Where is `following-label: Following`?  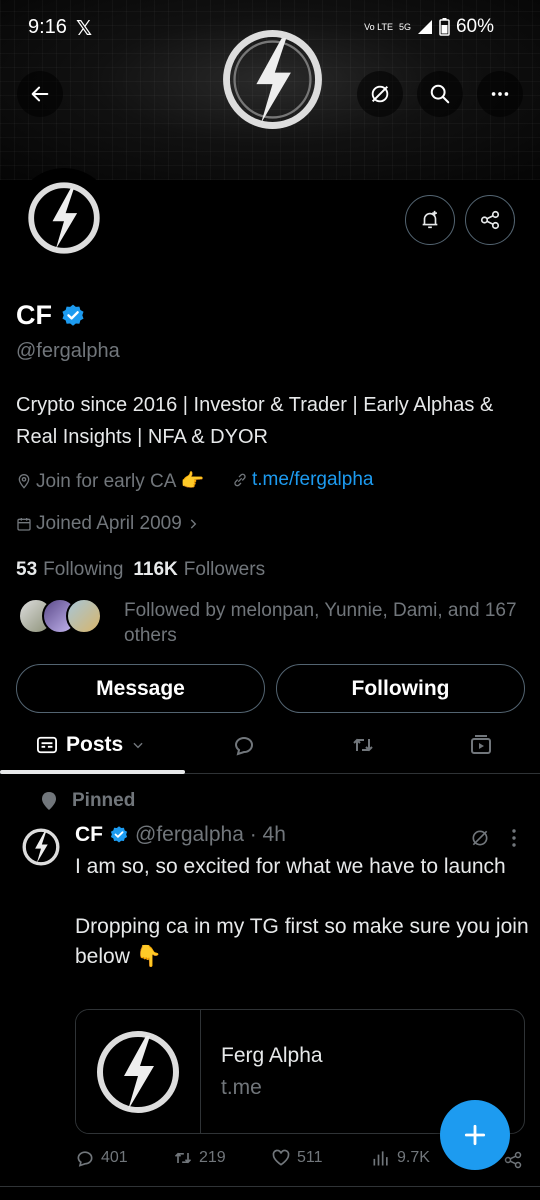 following-label: Following is located at coordinates (83, 569).